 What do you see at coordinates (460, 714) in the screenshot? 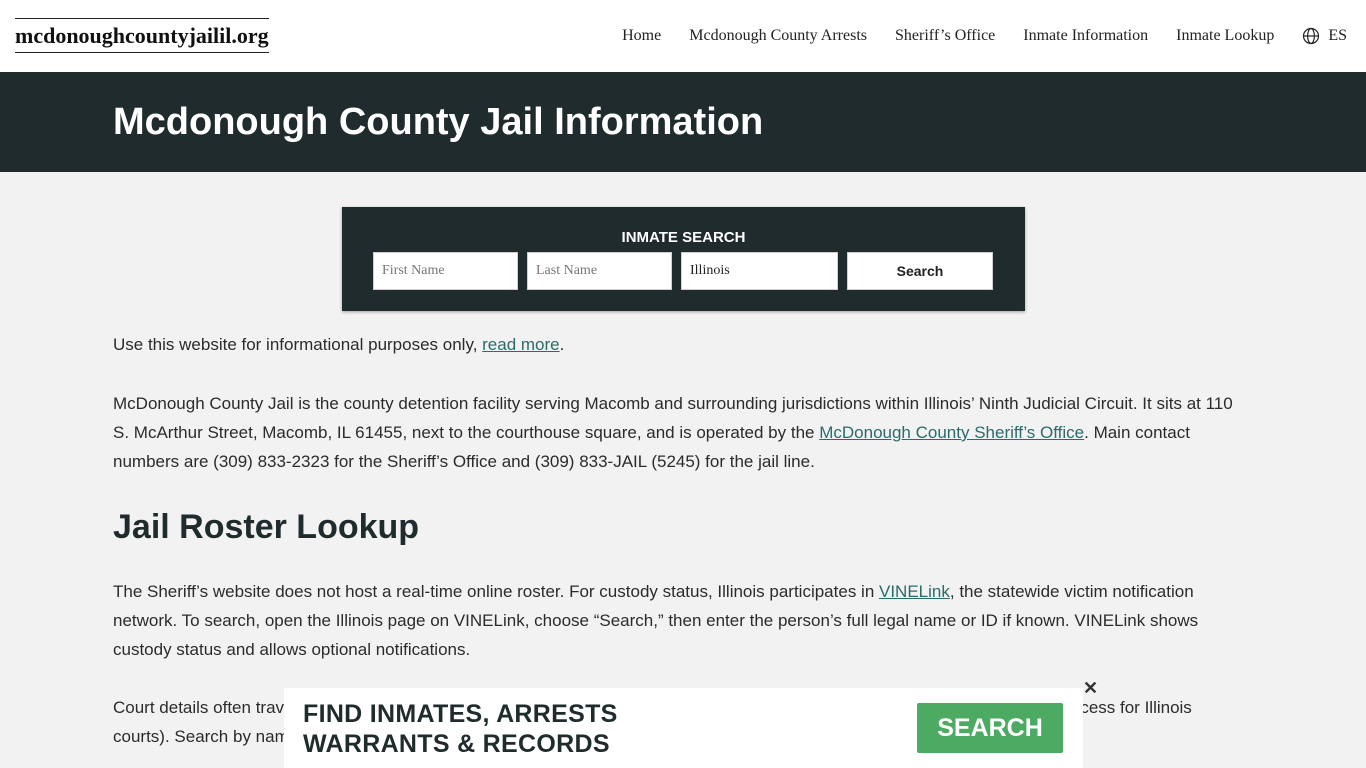
I see `ad-line-1: FIND INMATES, ARRESTS` at bounding box center [460, 714].